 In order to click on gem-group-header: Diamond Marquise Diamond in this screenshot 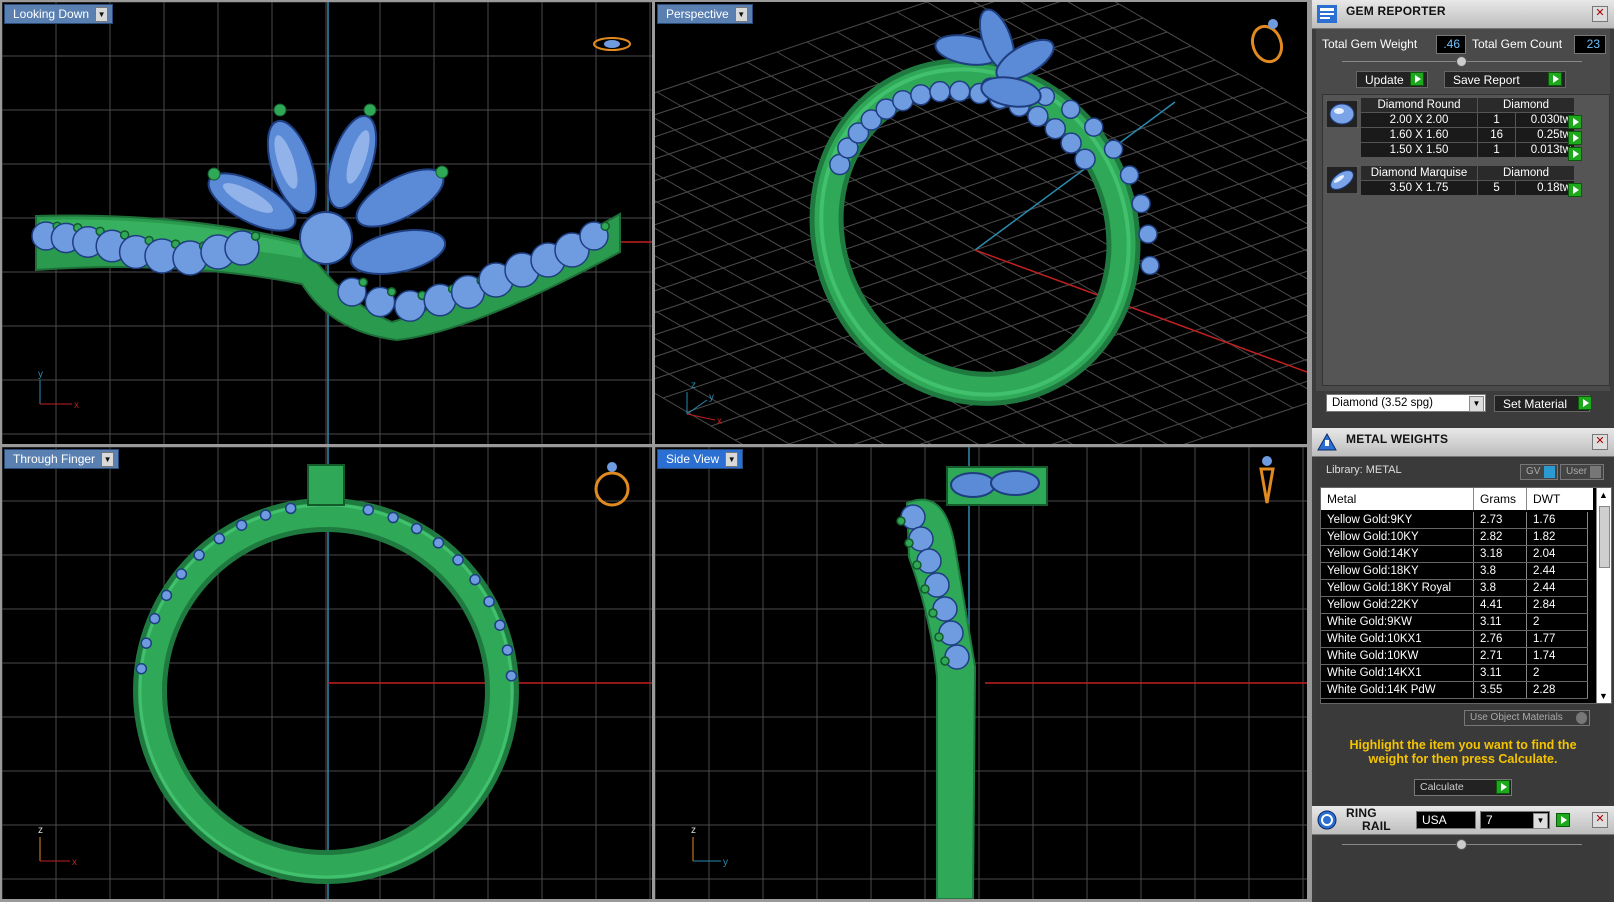, I will do `click(1467, 173)`.